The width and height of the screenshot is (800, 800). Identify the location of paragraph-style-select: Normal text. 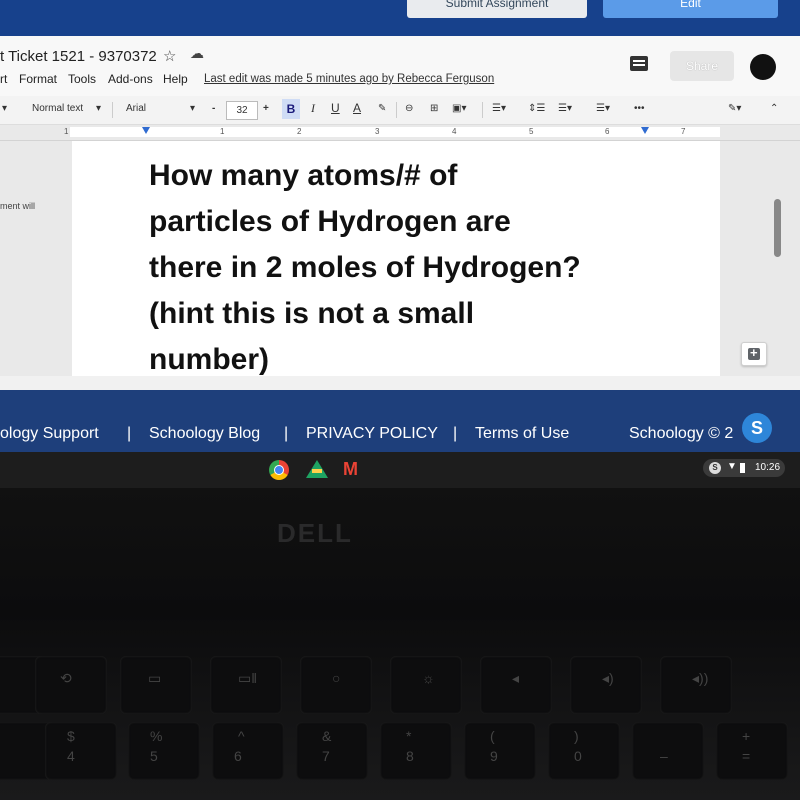
(57, 108).